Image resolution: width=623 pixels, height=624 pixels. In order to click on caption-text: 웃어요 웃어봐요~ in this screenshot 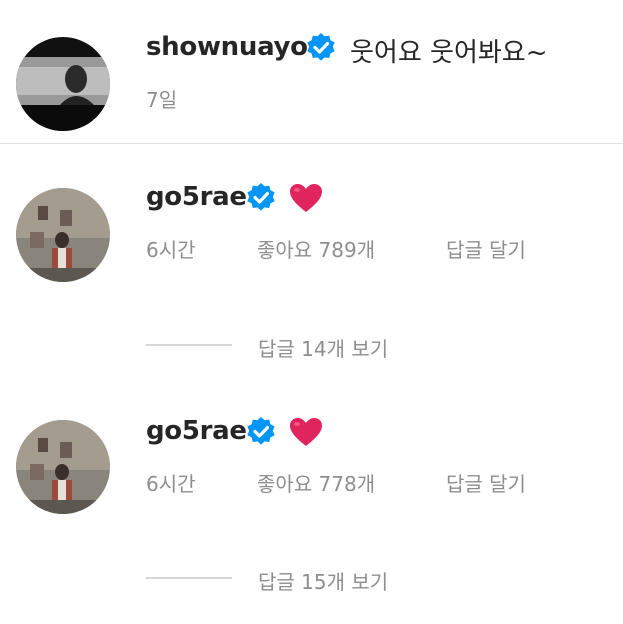, I will do `click(449, 53)`.